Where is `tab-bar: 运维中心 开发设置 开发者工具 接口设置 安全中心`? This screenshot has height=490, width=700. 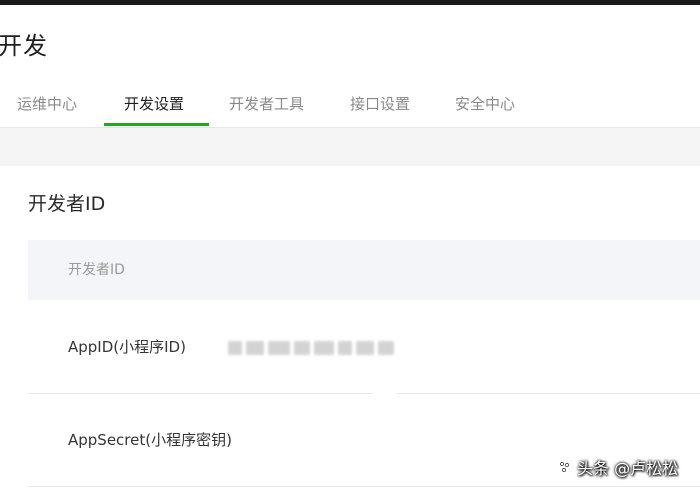 tab-bar: 运维中心 开发设置 开发者工具 接口设置 安全中心 is located at coordinates (350, 108).